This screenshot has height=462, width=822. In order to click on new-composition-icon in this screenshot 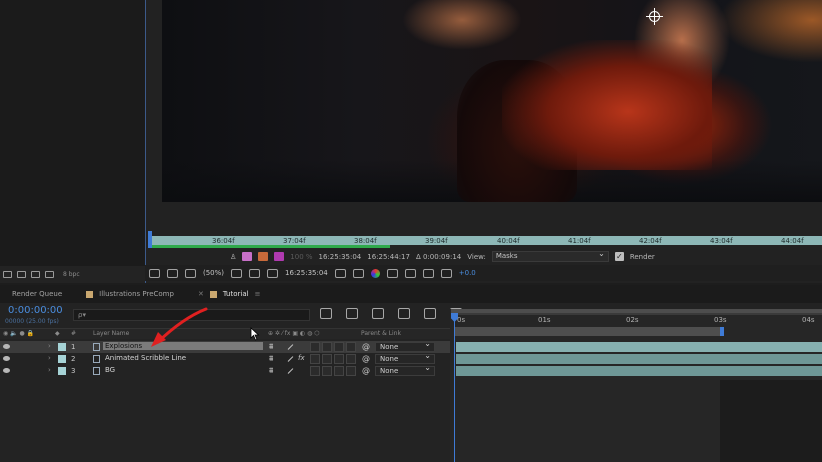, I will do `click(35, 274)`.